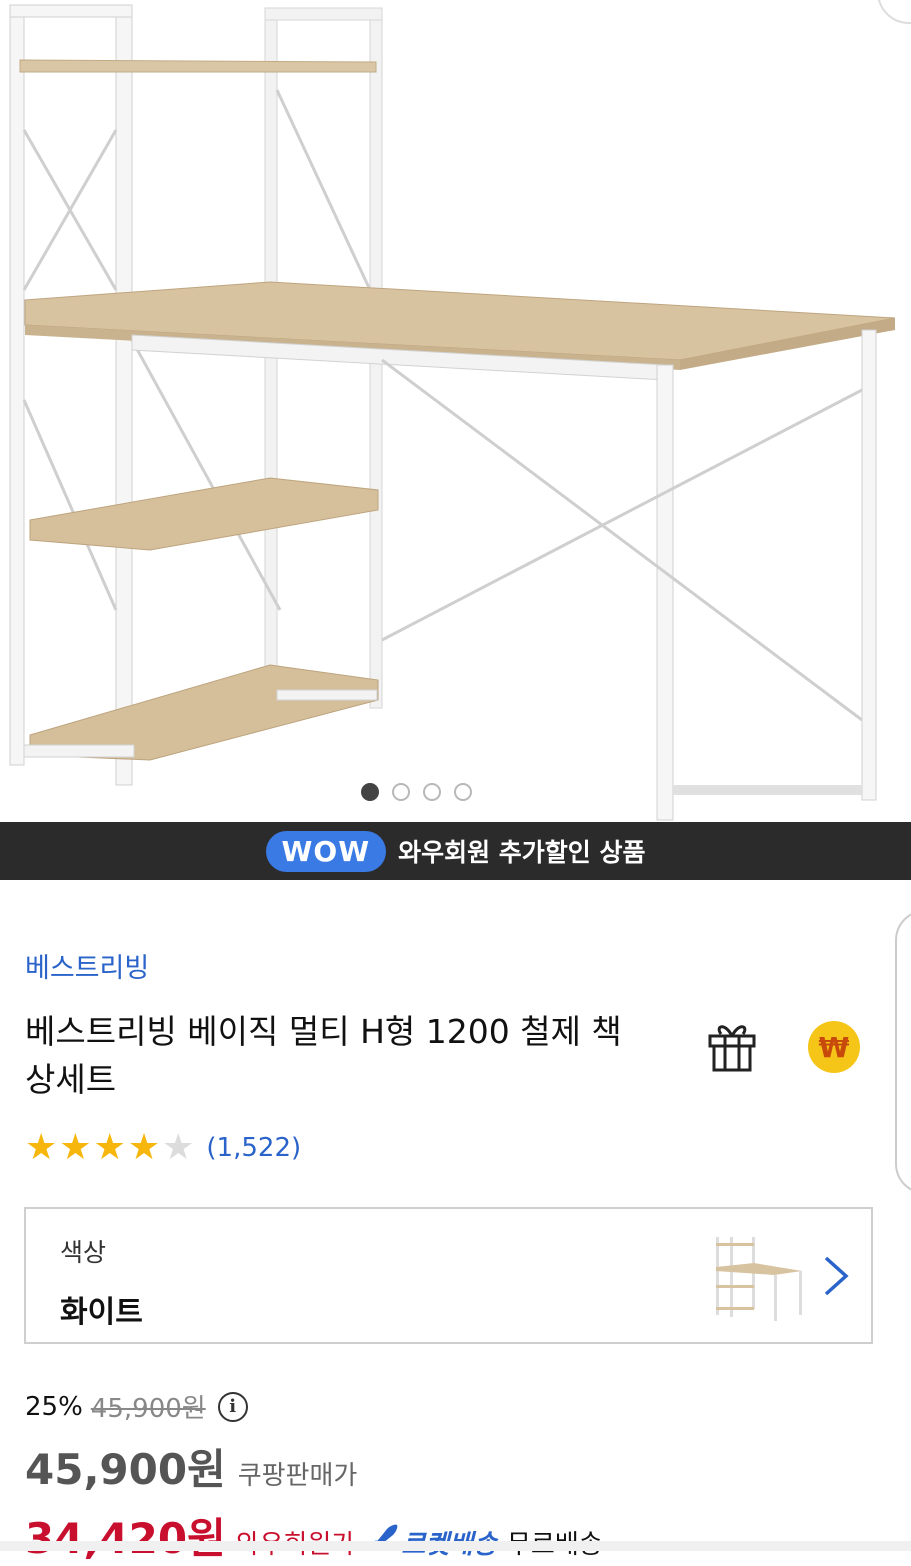 This screenshot has width=911, height=1566. I want to click on brand-link: 베스트리빙, so click(87, 965).